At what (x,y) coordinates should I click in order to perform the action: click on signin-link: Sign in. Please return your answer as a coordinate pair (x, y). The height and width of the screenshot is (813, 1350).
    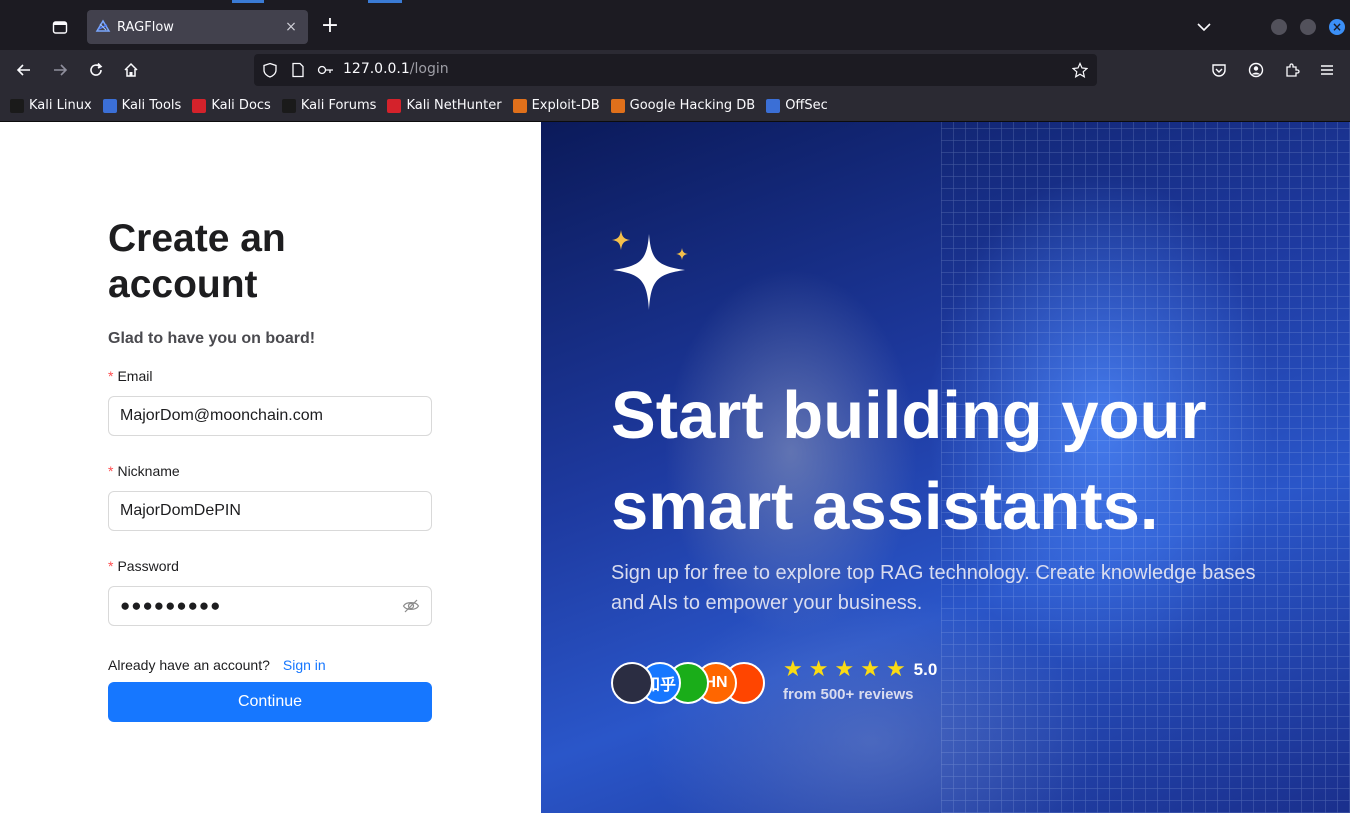
    Looking at the image, I should click on (304, 665).